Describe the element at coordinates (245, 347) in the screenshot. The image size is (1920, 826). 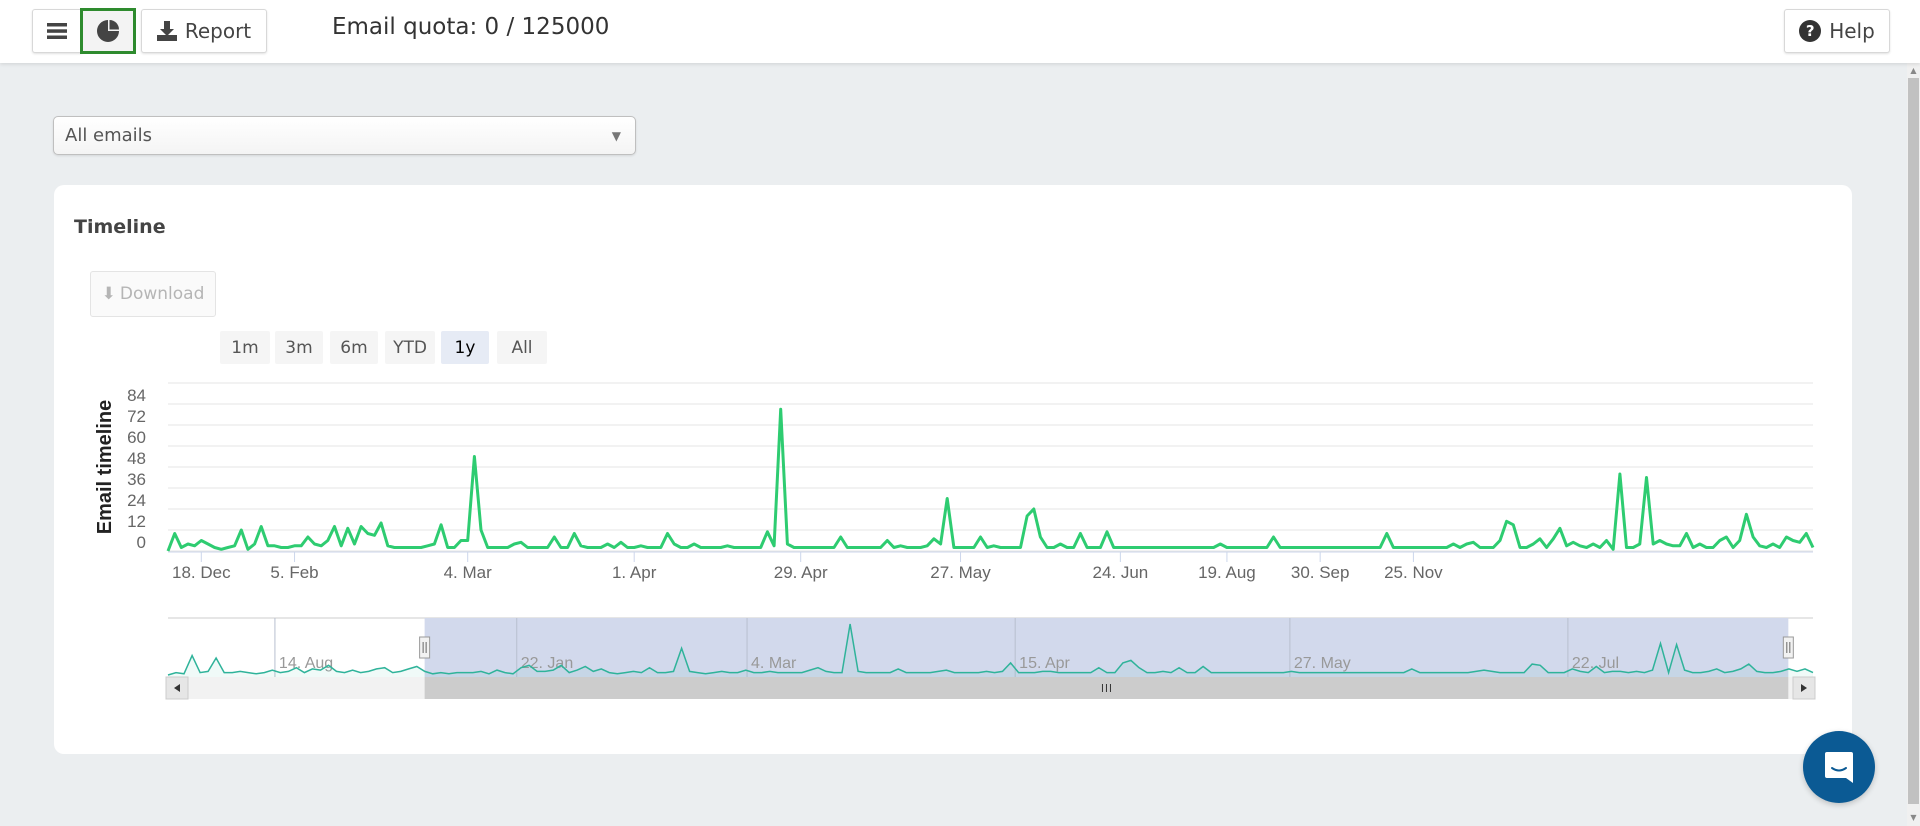
I see `range-button-1m: 1m` at that location.